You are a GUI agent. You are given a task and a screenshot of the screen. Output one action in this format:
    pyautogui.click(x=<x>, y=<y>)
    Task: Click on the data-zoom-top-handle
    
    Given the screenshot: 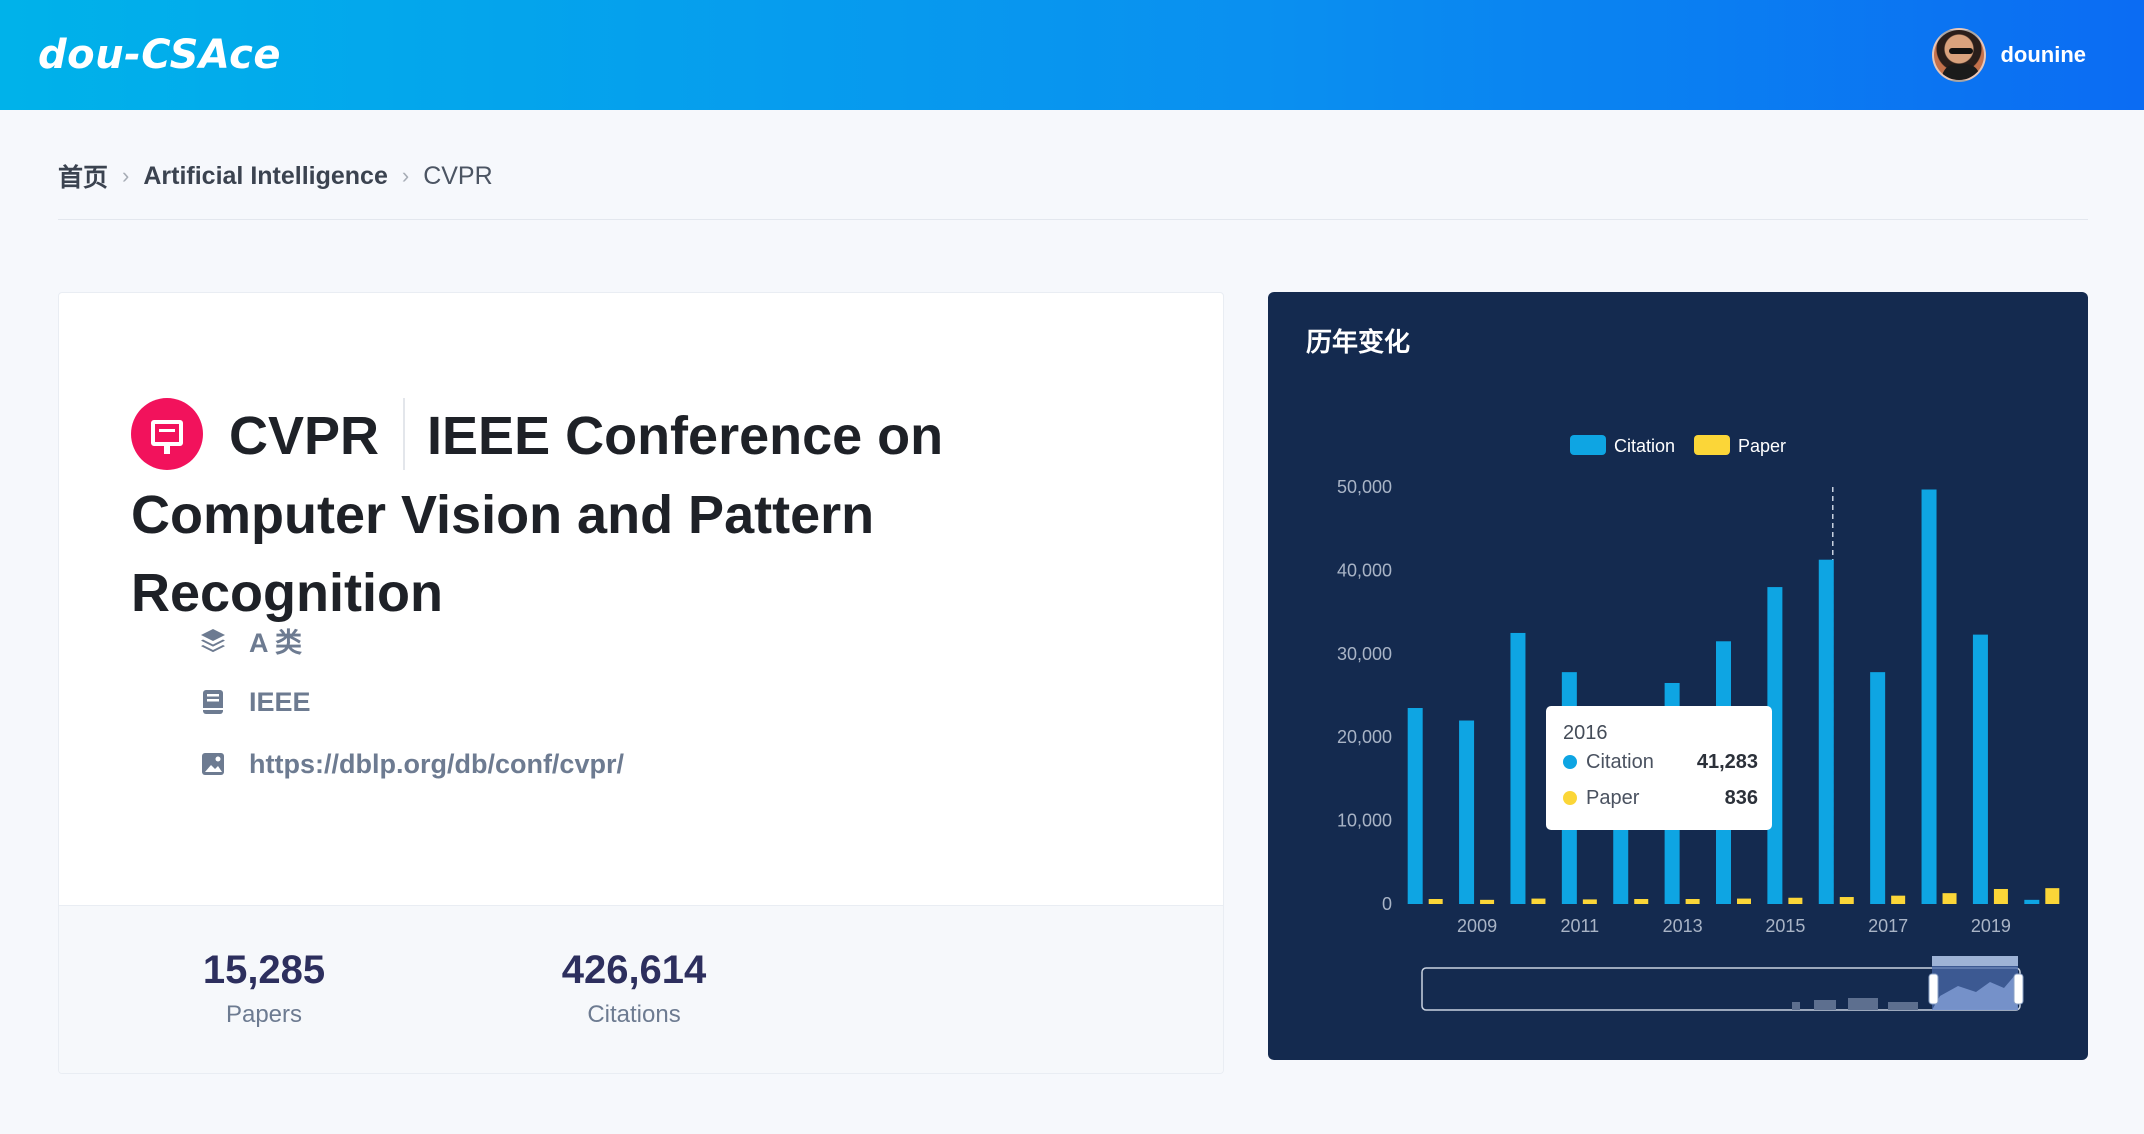 What is the action you would take?
    pyautogui.click(x=1975, y=961)
    